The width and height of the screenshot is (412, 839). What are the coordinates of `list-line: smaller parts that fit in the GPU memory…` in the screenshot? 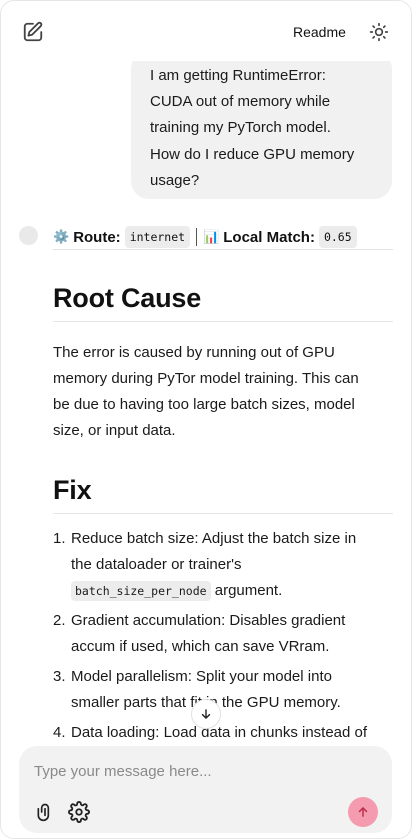 It's located at (206, 702).